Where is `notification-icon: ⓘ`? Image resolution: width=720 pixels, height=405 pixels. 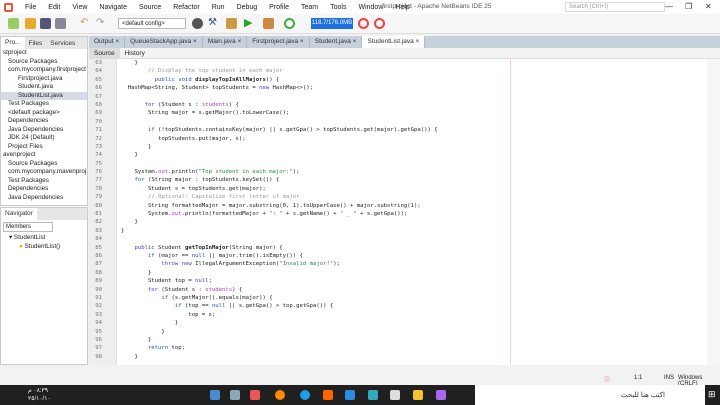
notification-icon: ⓘ is located at coordinates (607, 379).